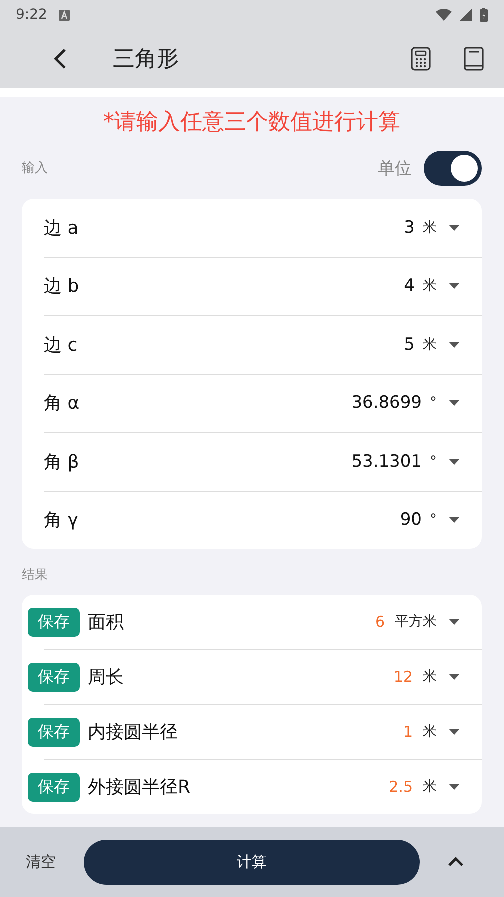  Describe the element at coordinates (484, 15) in the screenshot. I see `battery-icon` at that location.